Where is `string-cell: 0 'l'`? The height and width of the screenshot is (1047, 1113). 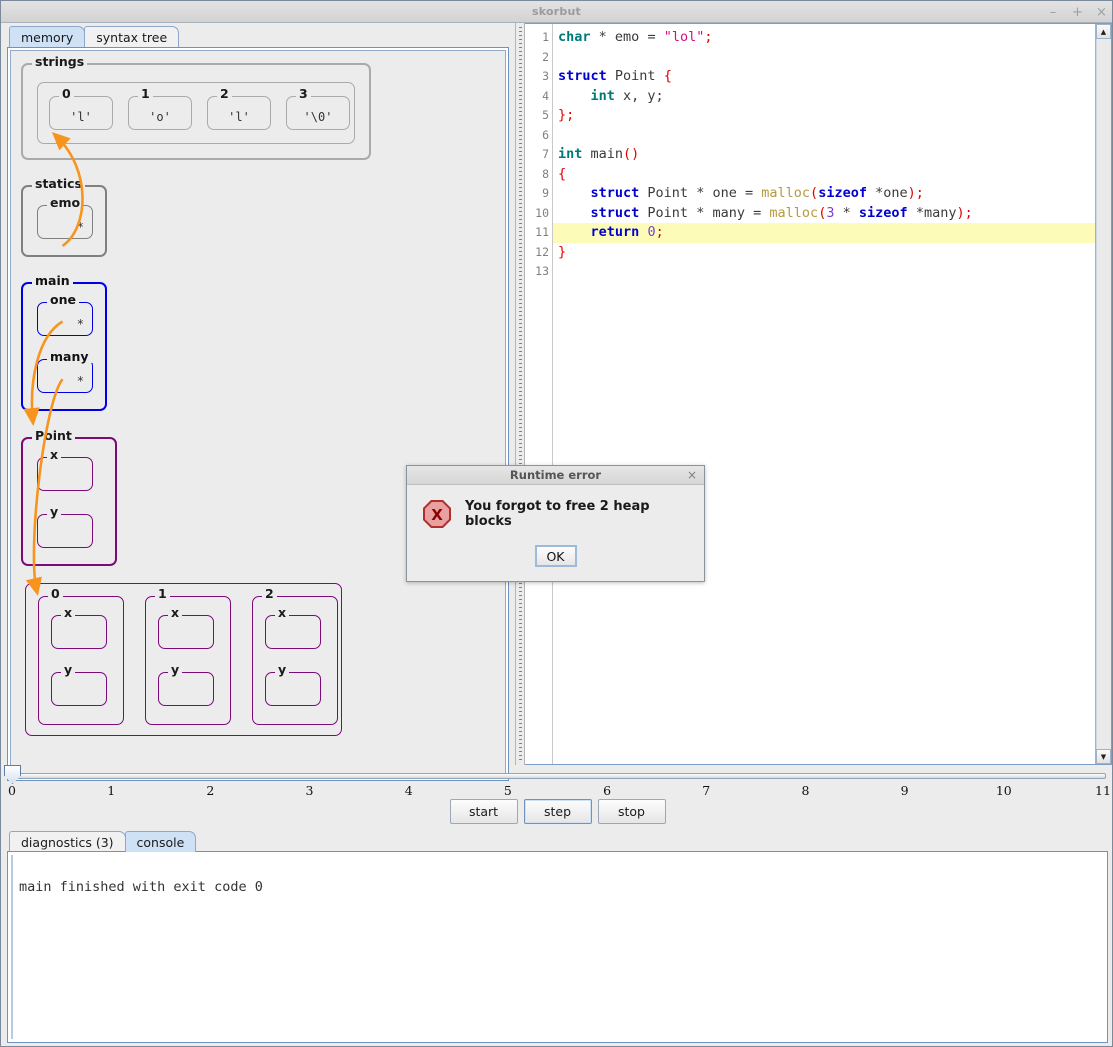 string-cell: 0 'l' is located at coordinates (81, 108).